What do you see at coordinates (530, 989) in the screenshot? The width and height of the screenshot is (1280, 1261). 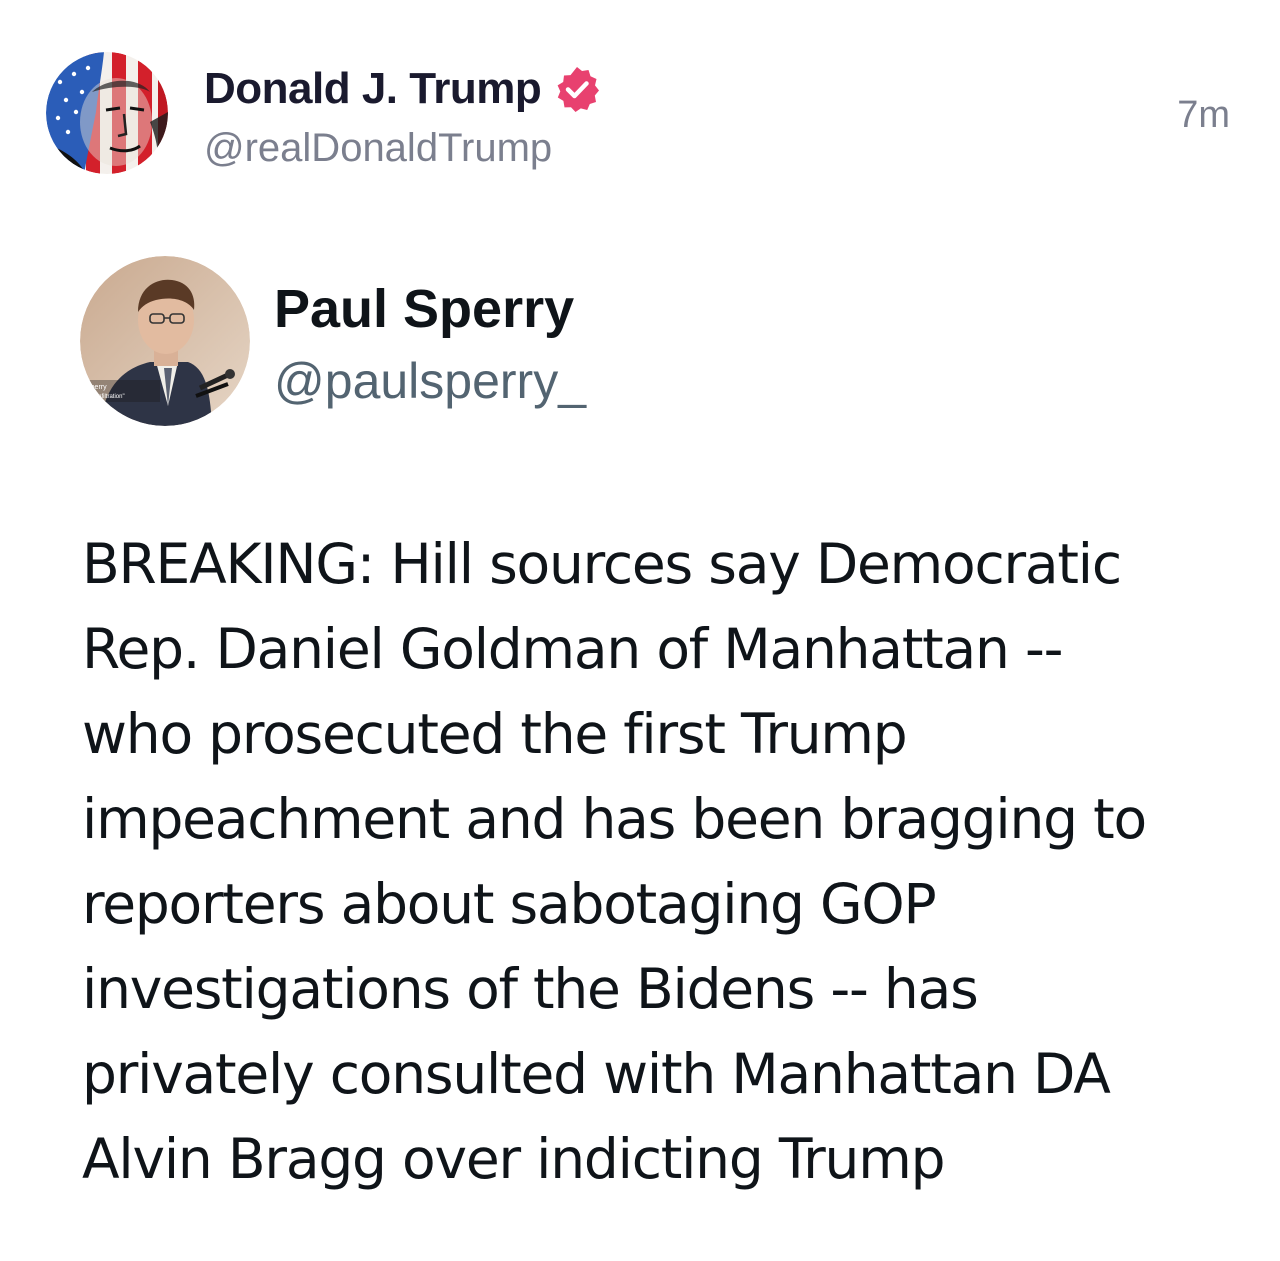 I see `tweet-text-line: investigations of the Bidens -- has` at bounding box center [530, 989].